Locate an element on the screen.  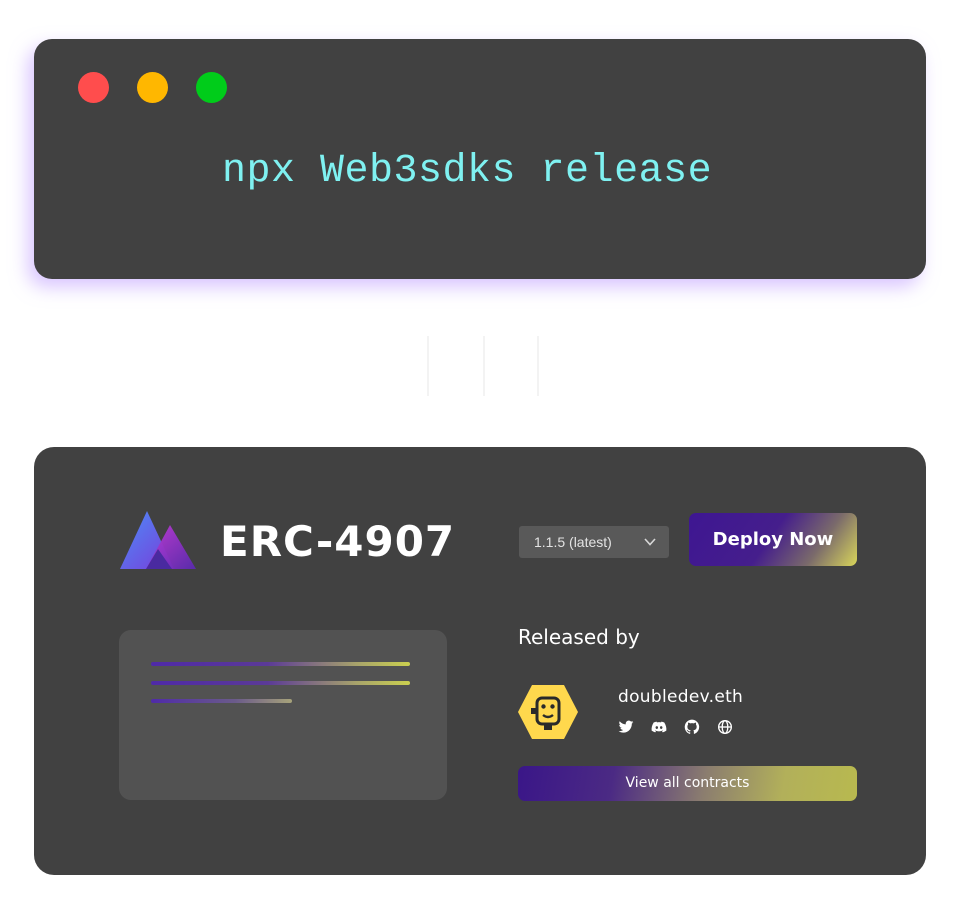
released-by-heading: Released by is located at coordinates (579, 637).